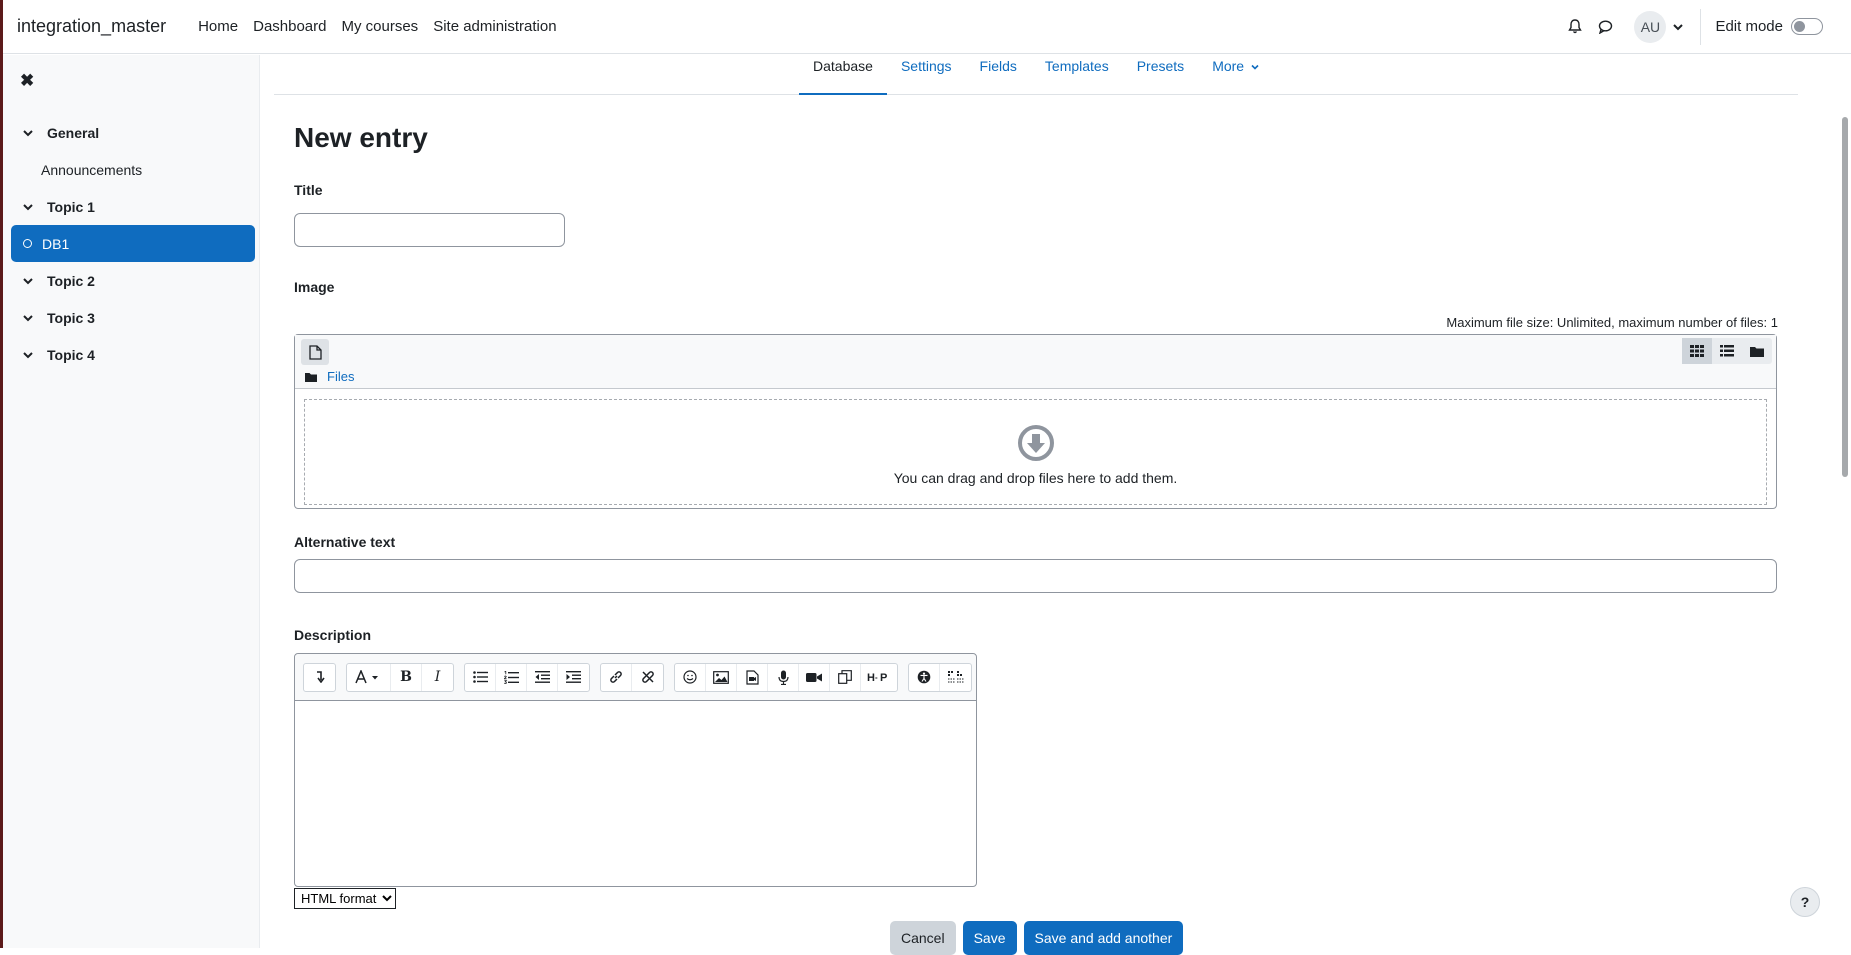 Image resolution: width=1851 pixels, height=955 pixels. Describe the element at coordinates (690, 677) in the screenshot. I see `emoji-icon` at that location.